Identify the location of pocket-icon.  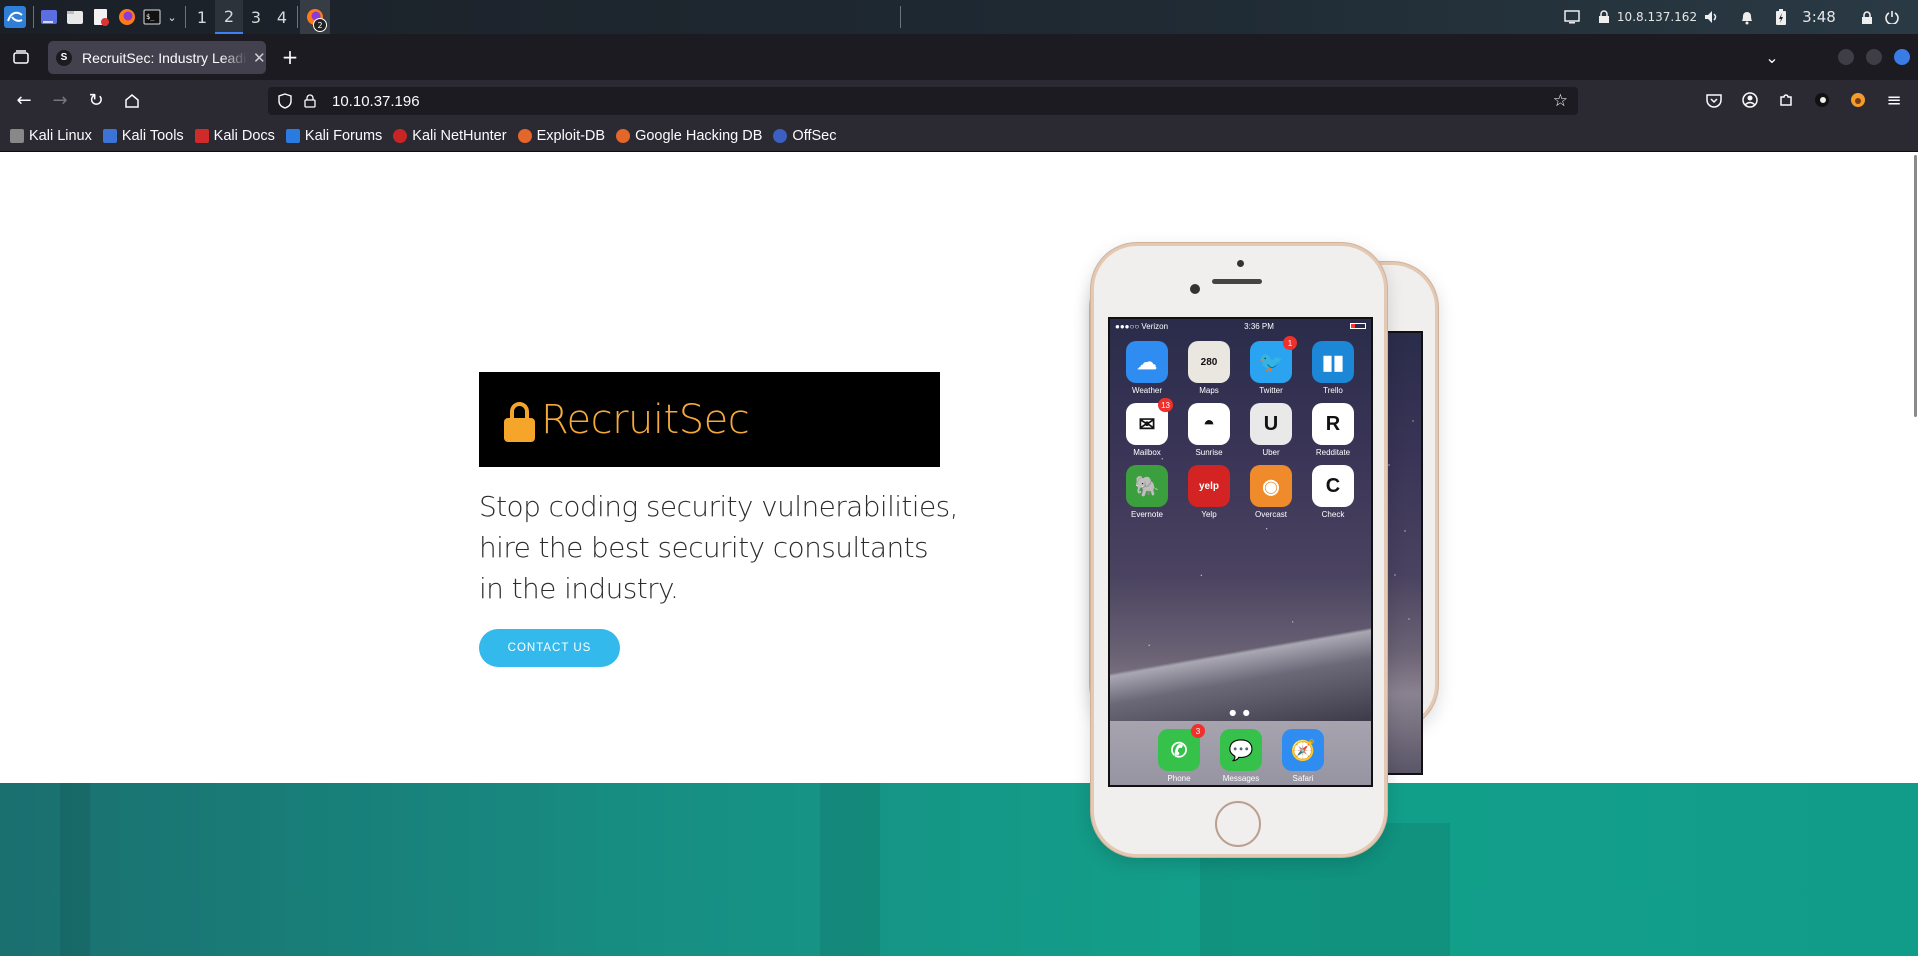
(1714, 100).